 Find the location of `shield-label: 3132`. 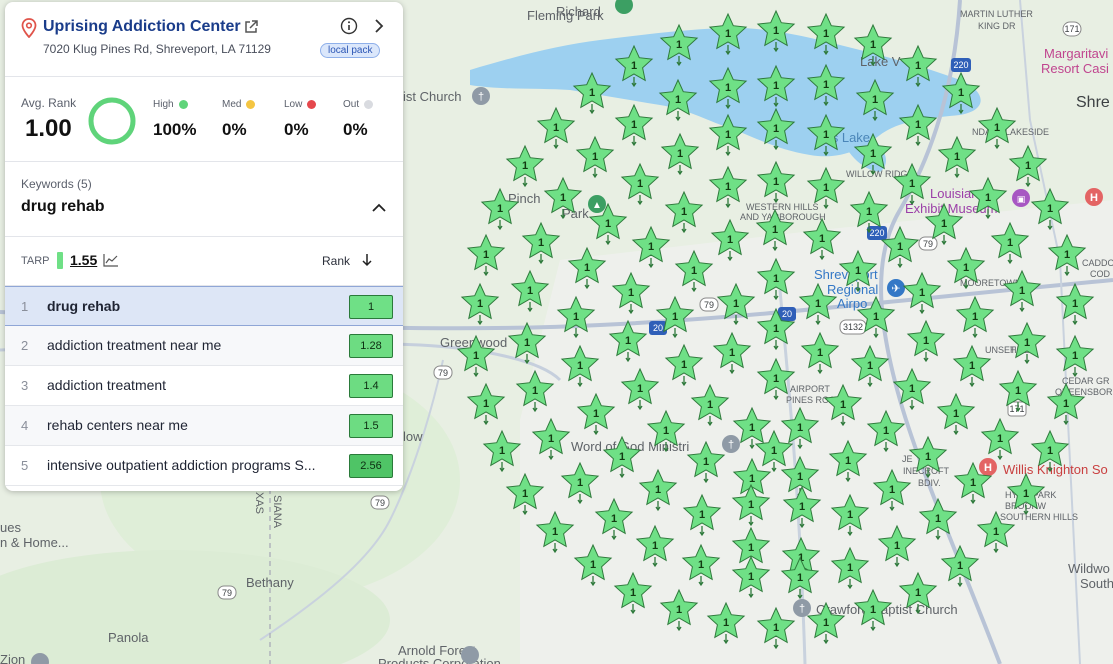

shield-label: 3132 is located at coordinates (853, 327).